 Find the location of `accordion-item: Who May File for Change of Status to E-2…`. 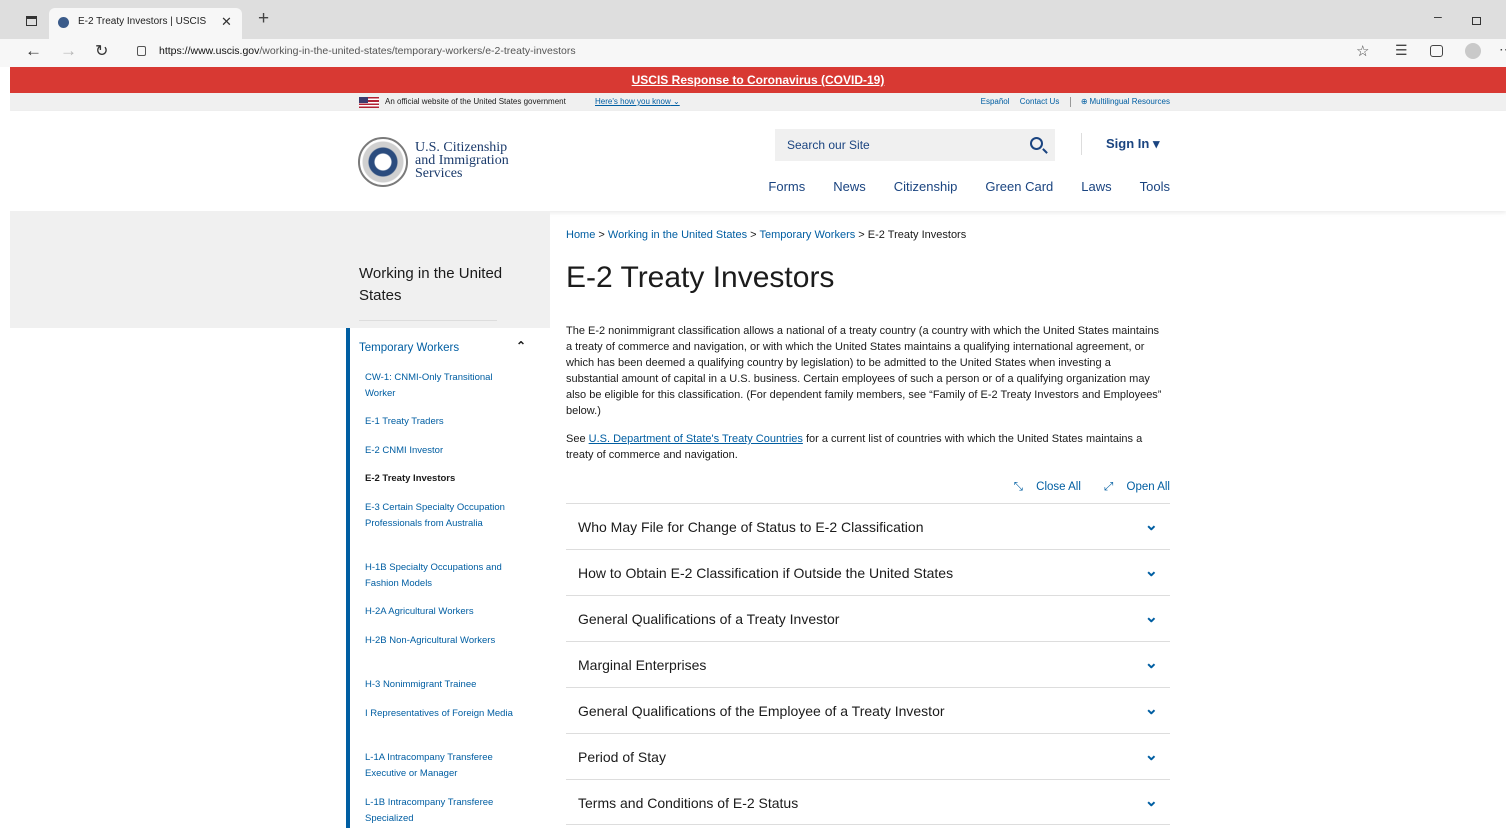

accordion-item: Who May File for Change of Status to E-2… is located at coordinates (868, 526).